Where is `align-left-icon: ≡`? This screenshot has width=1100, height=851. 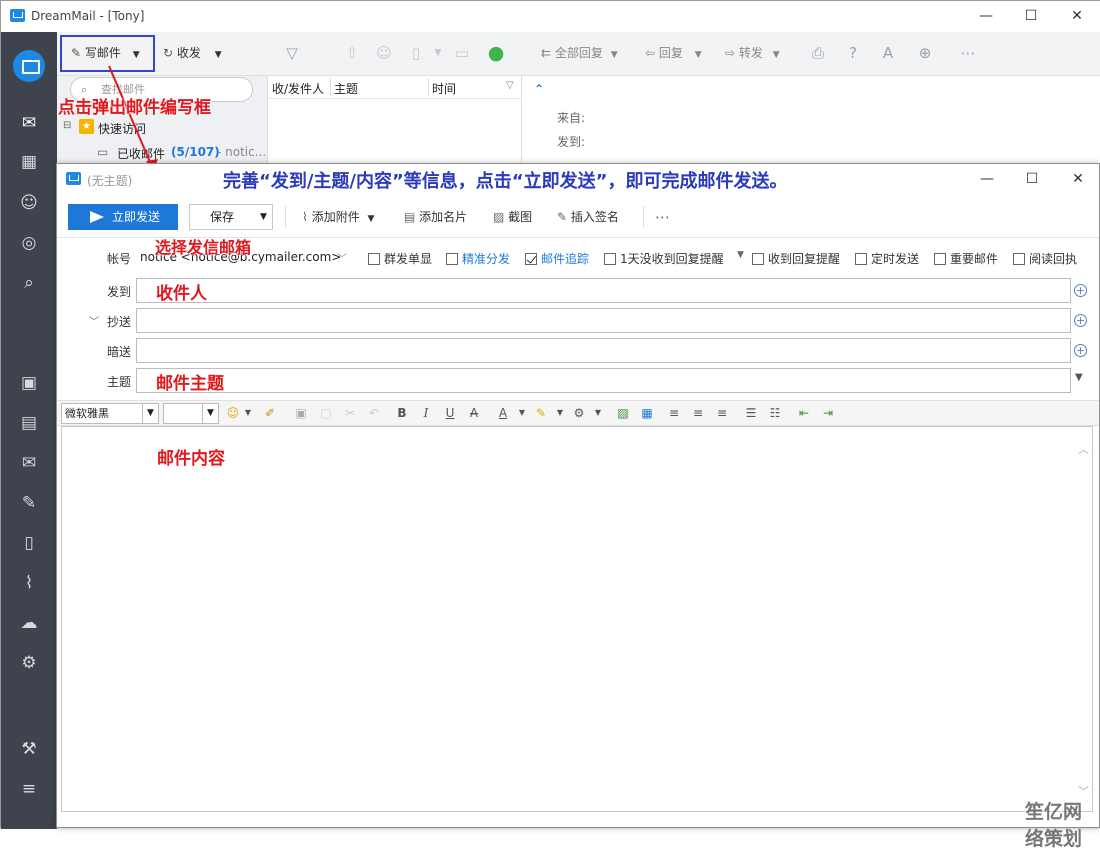 align-left-icon: ≡ is located at coordinates (674, 413).